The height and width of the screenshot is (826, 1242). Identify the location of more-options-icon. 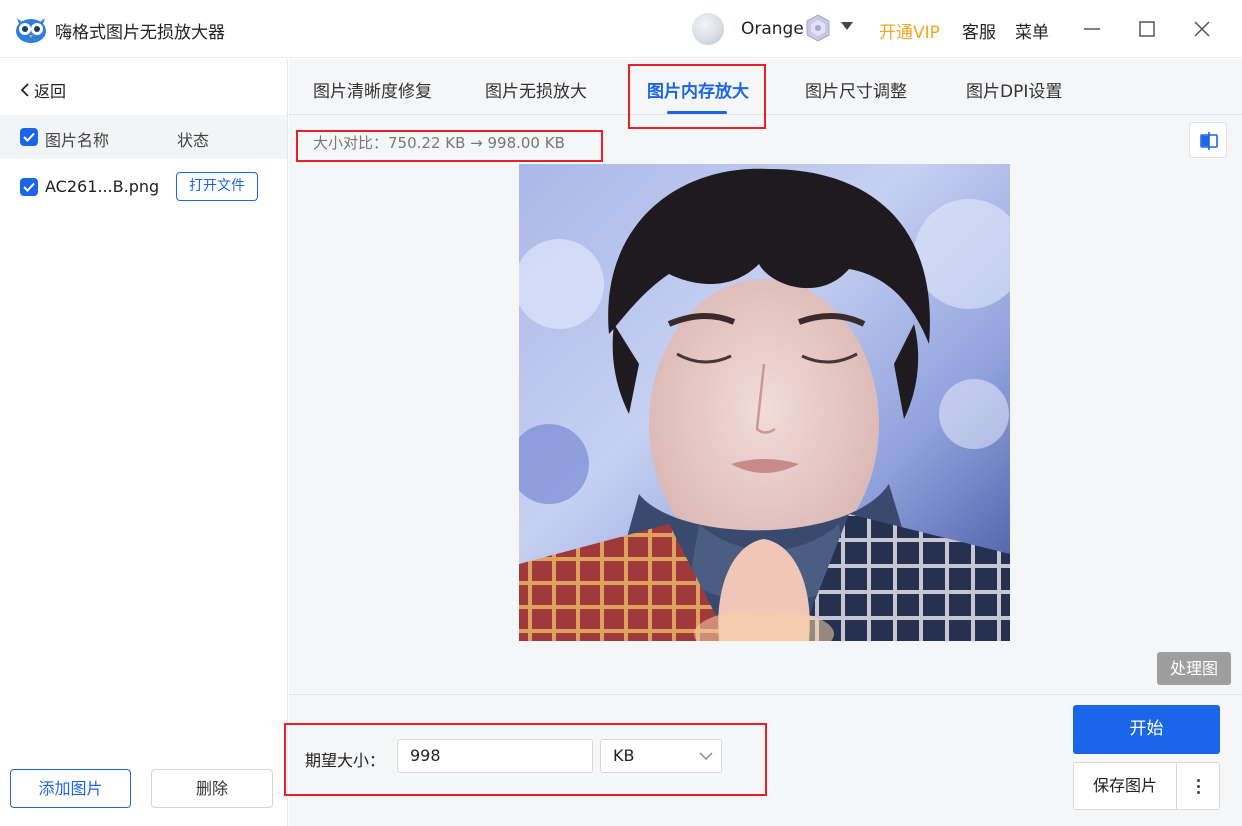
(1198, 786).